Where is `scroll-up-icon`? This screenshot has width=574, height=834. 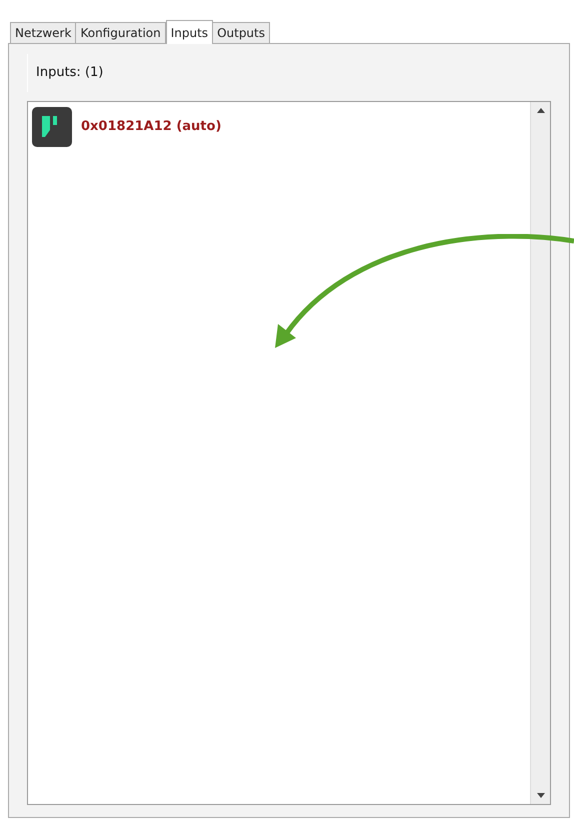
scroll-up-icon is located at coordinates (540, 110).